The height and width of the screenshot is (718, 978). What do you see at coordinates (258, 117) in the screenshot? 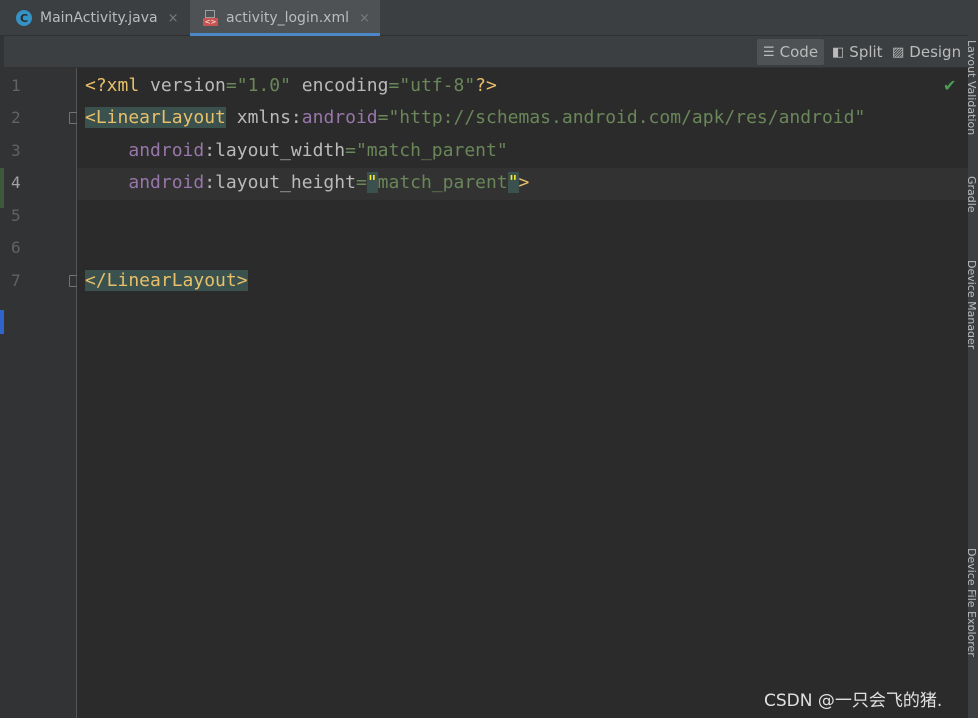
I see `attr-name: xmlns` at bounding box center [258, 117].